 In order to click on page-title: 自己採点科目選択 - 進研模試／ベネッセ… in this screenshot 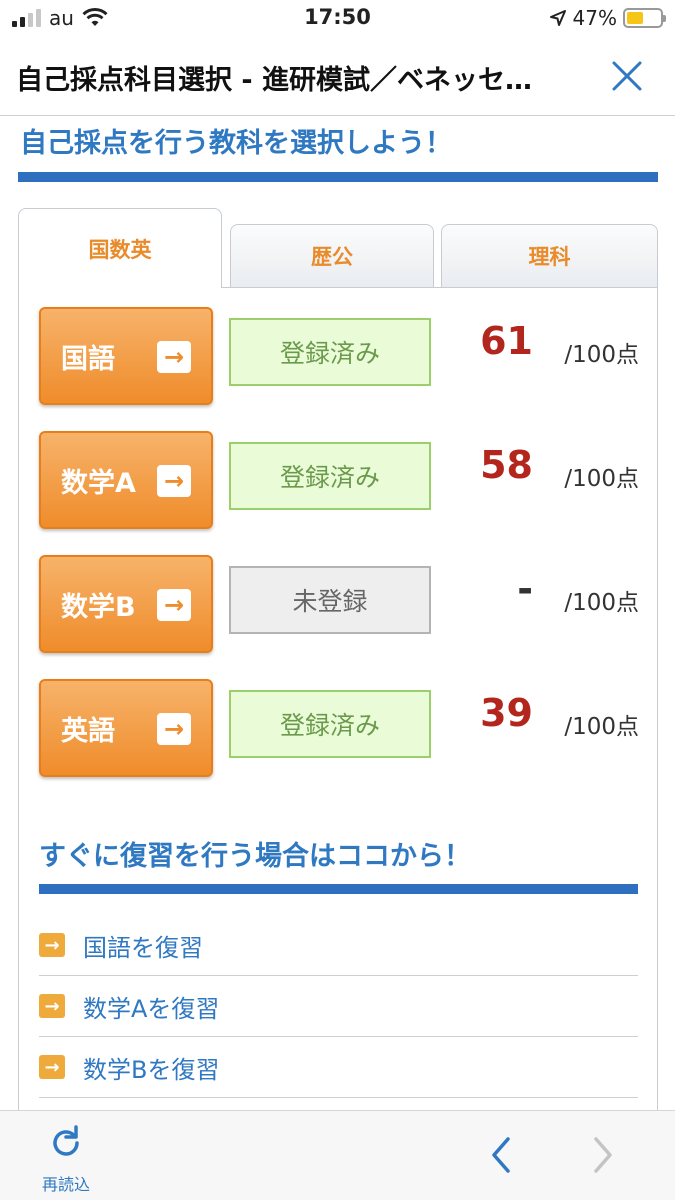, I will do `click(274, 80)`.